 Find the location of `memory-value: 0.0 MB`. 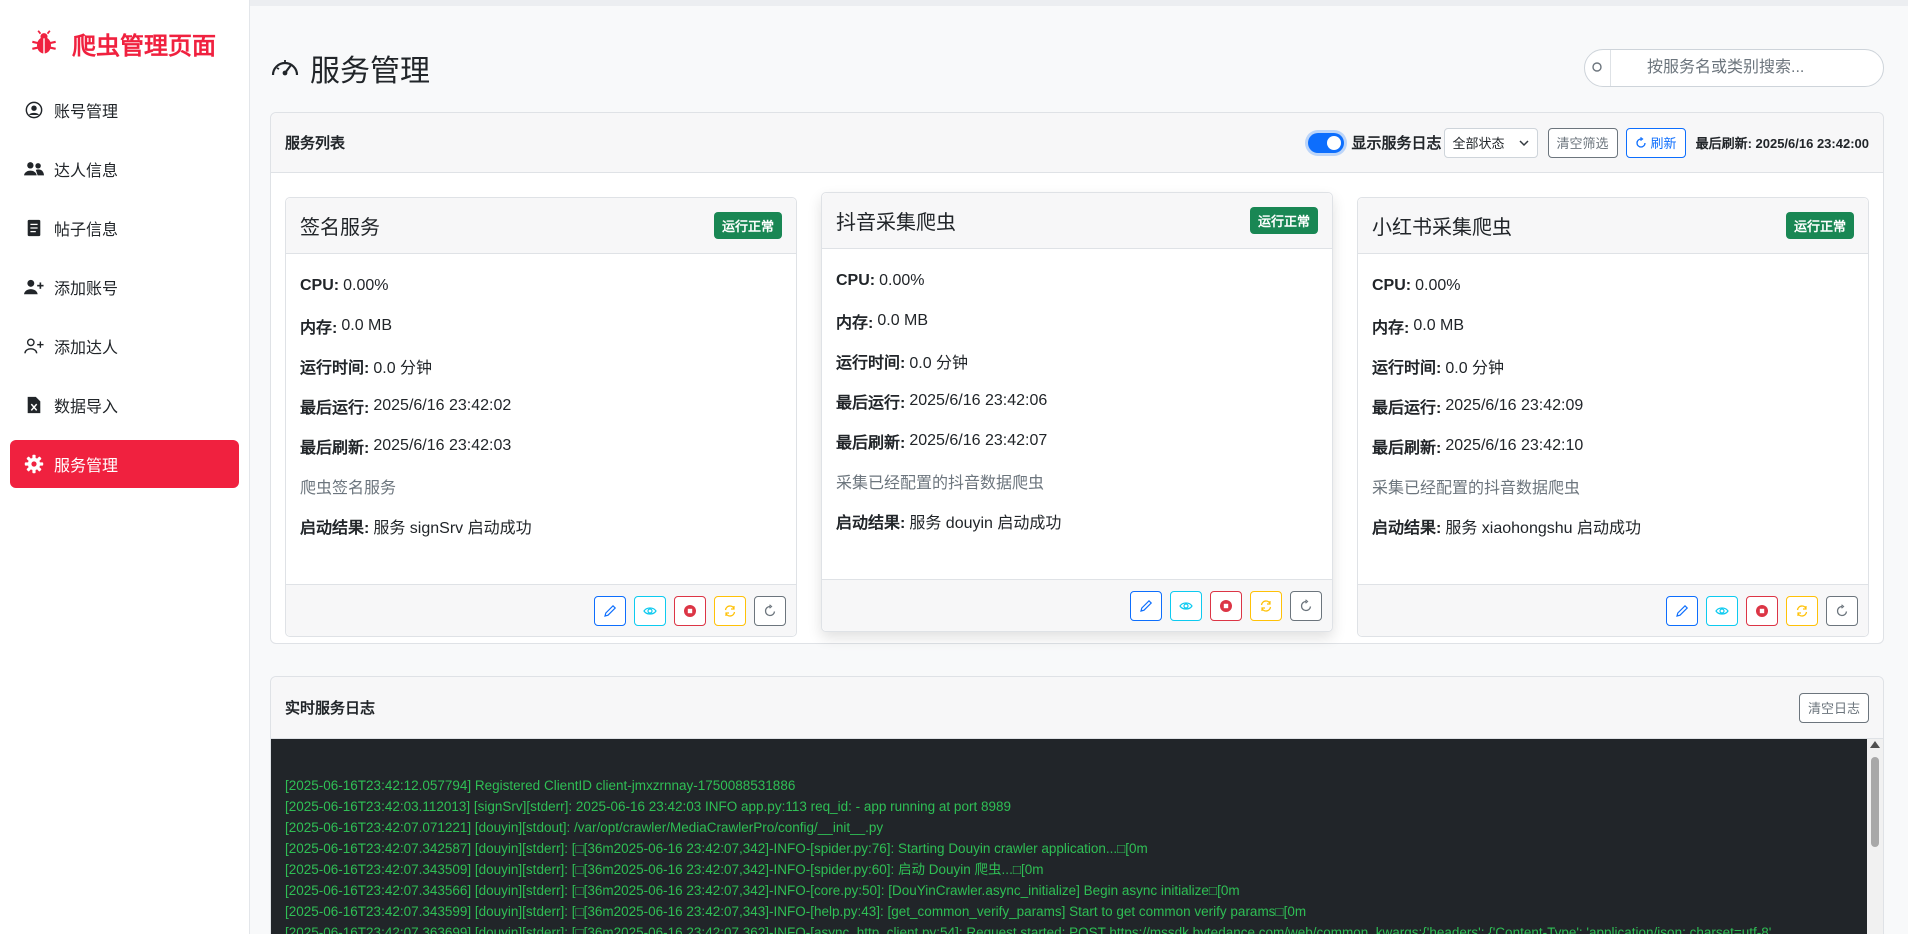

memory-value: 0.0 MB is located at coordinates (367, 325).